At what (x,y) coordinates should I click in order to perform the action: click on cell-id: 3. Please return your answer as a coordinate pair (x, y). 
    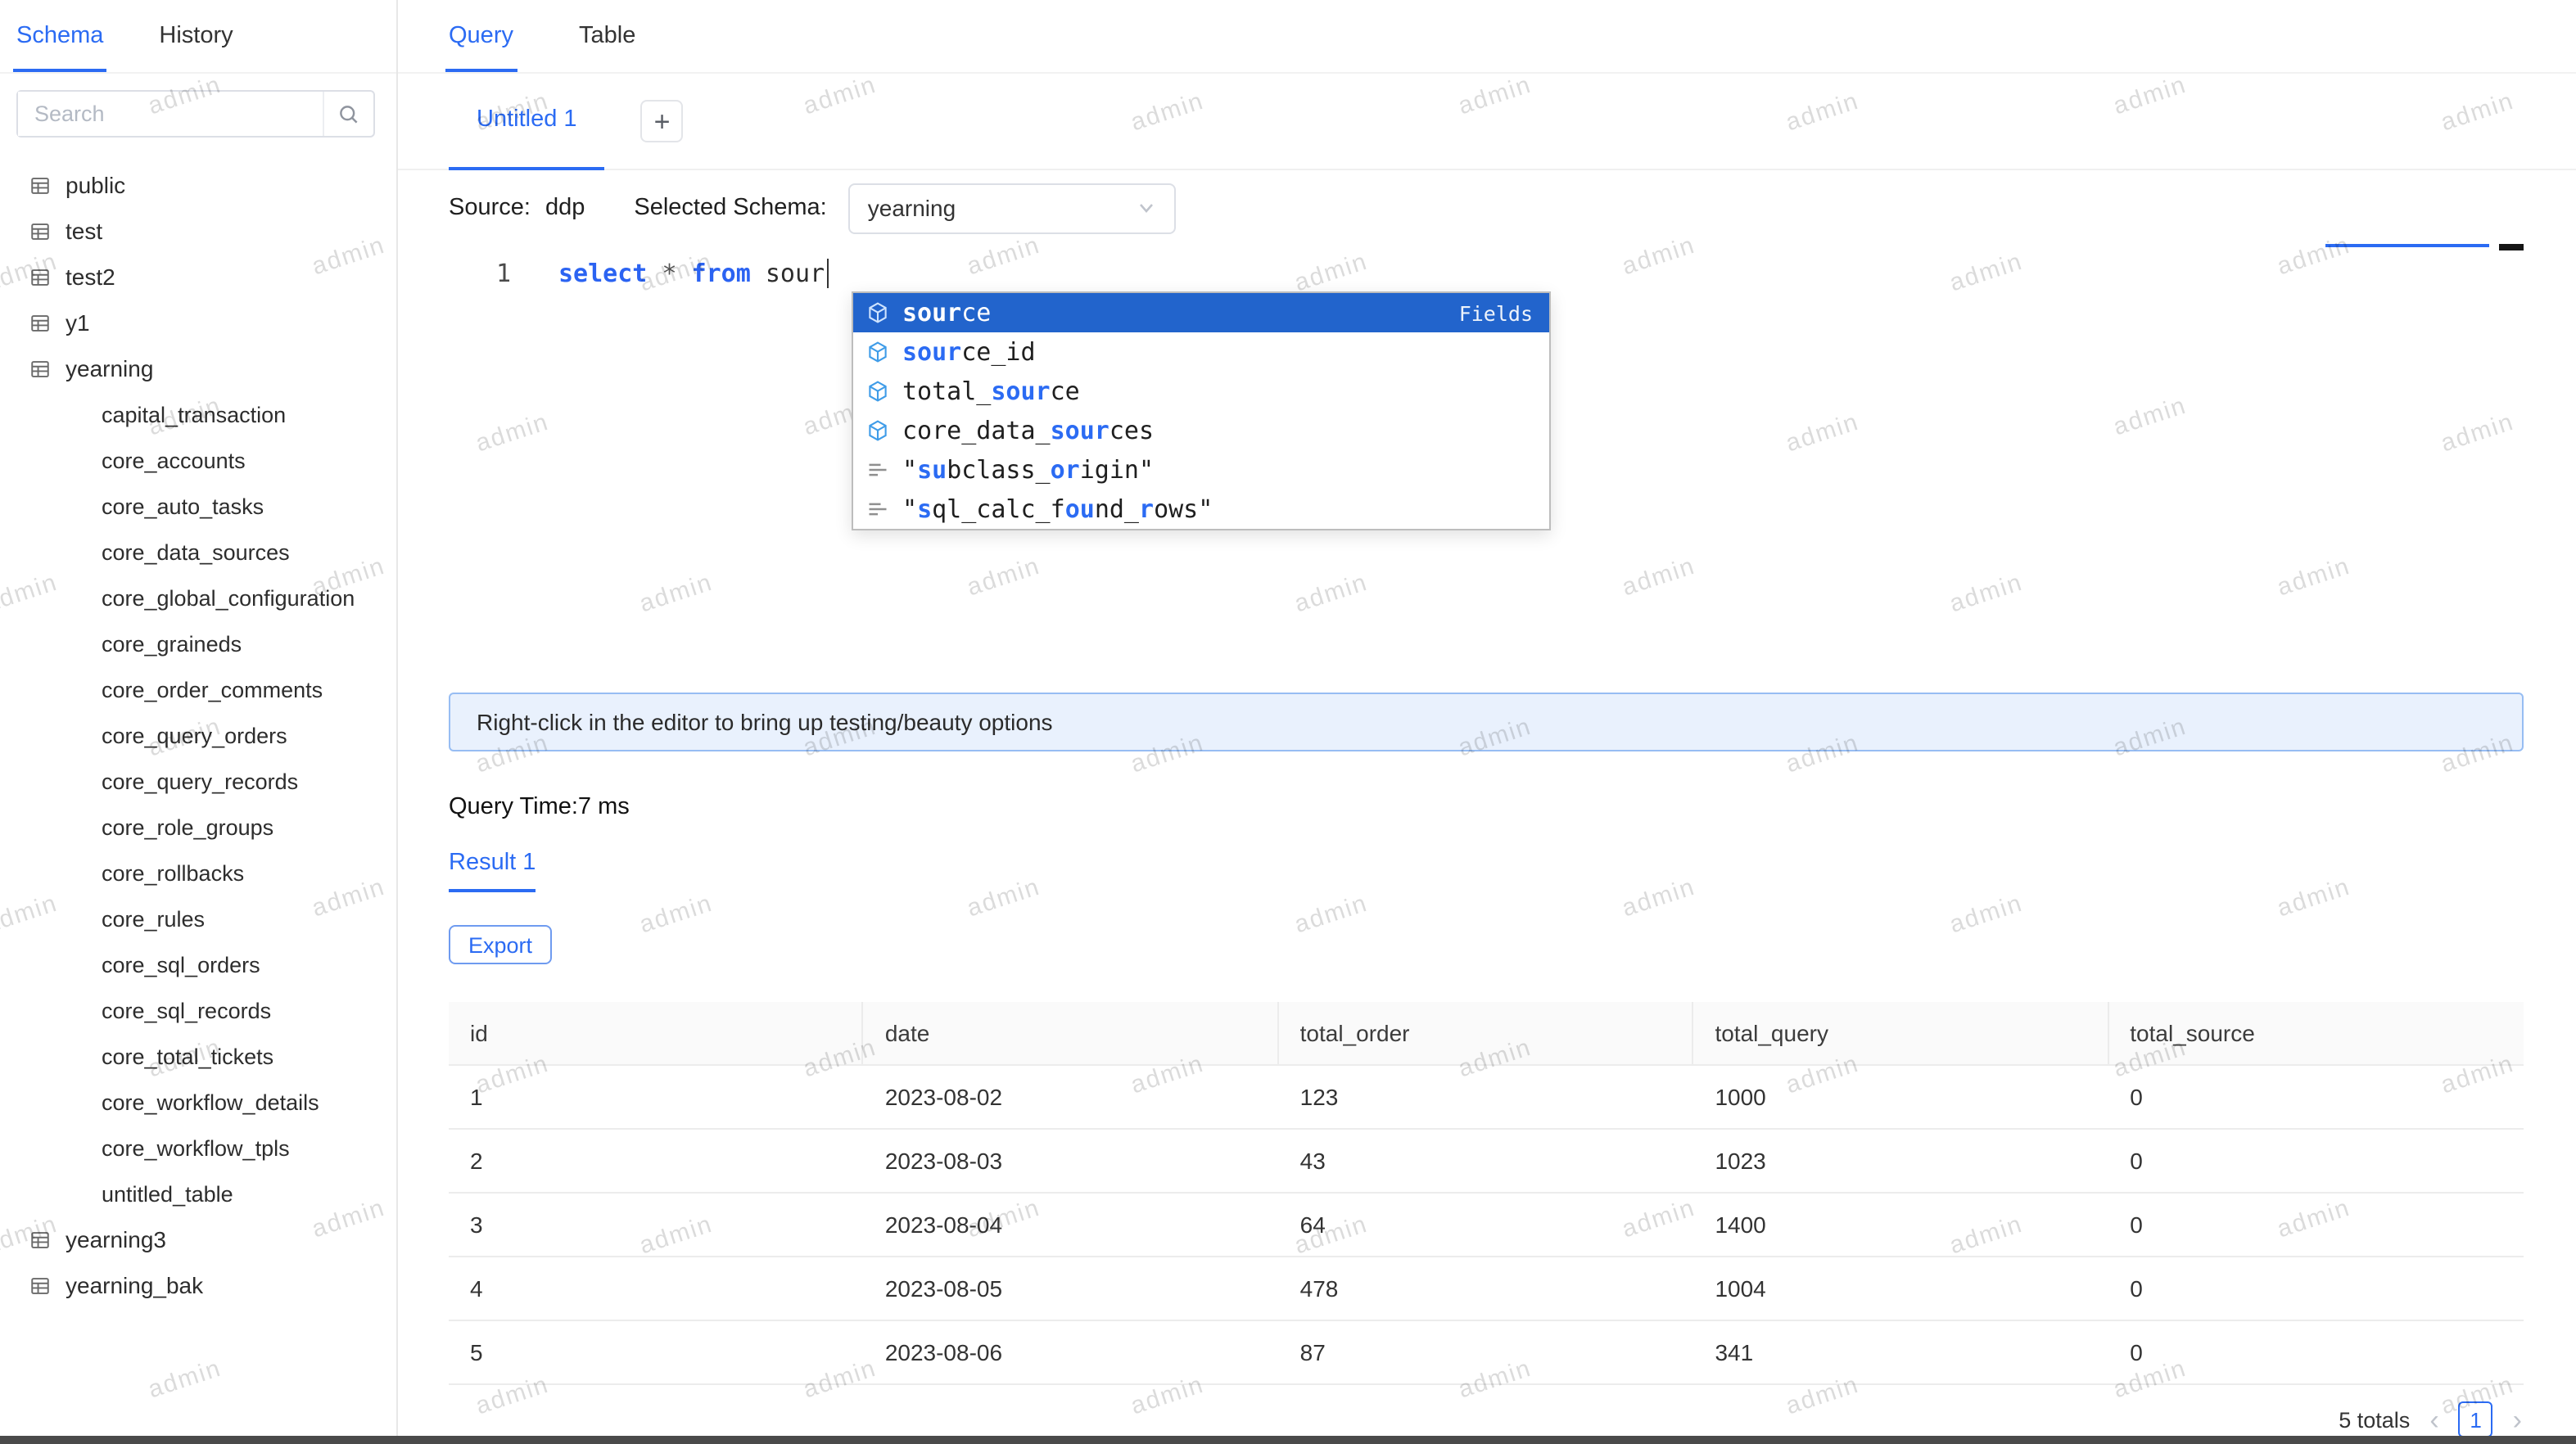
    Looking at the image, I should click on (476, 1225).